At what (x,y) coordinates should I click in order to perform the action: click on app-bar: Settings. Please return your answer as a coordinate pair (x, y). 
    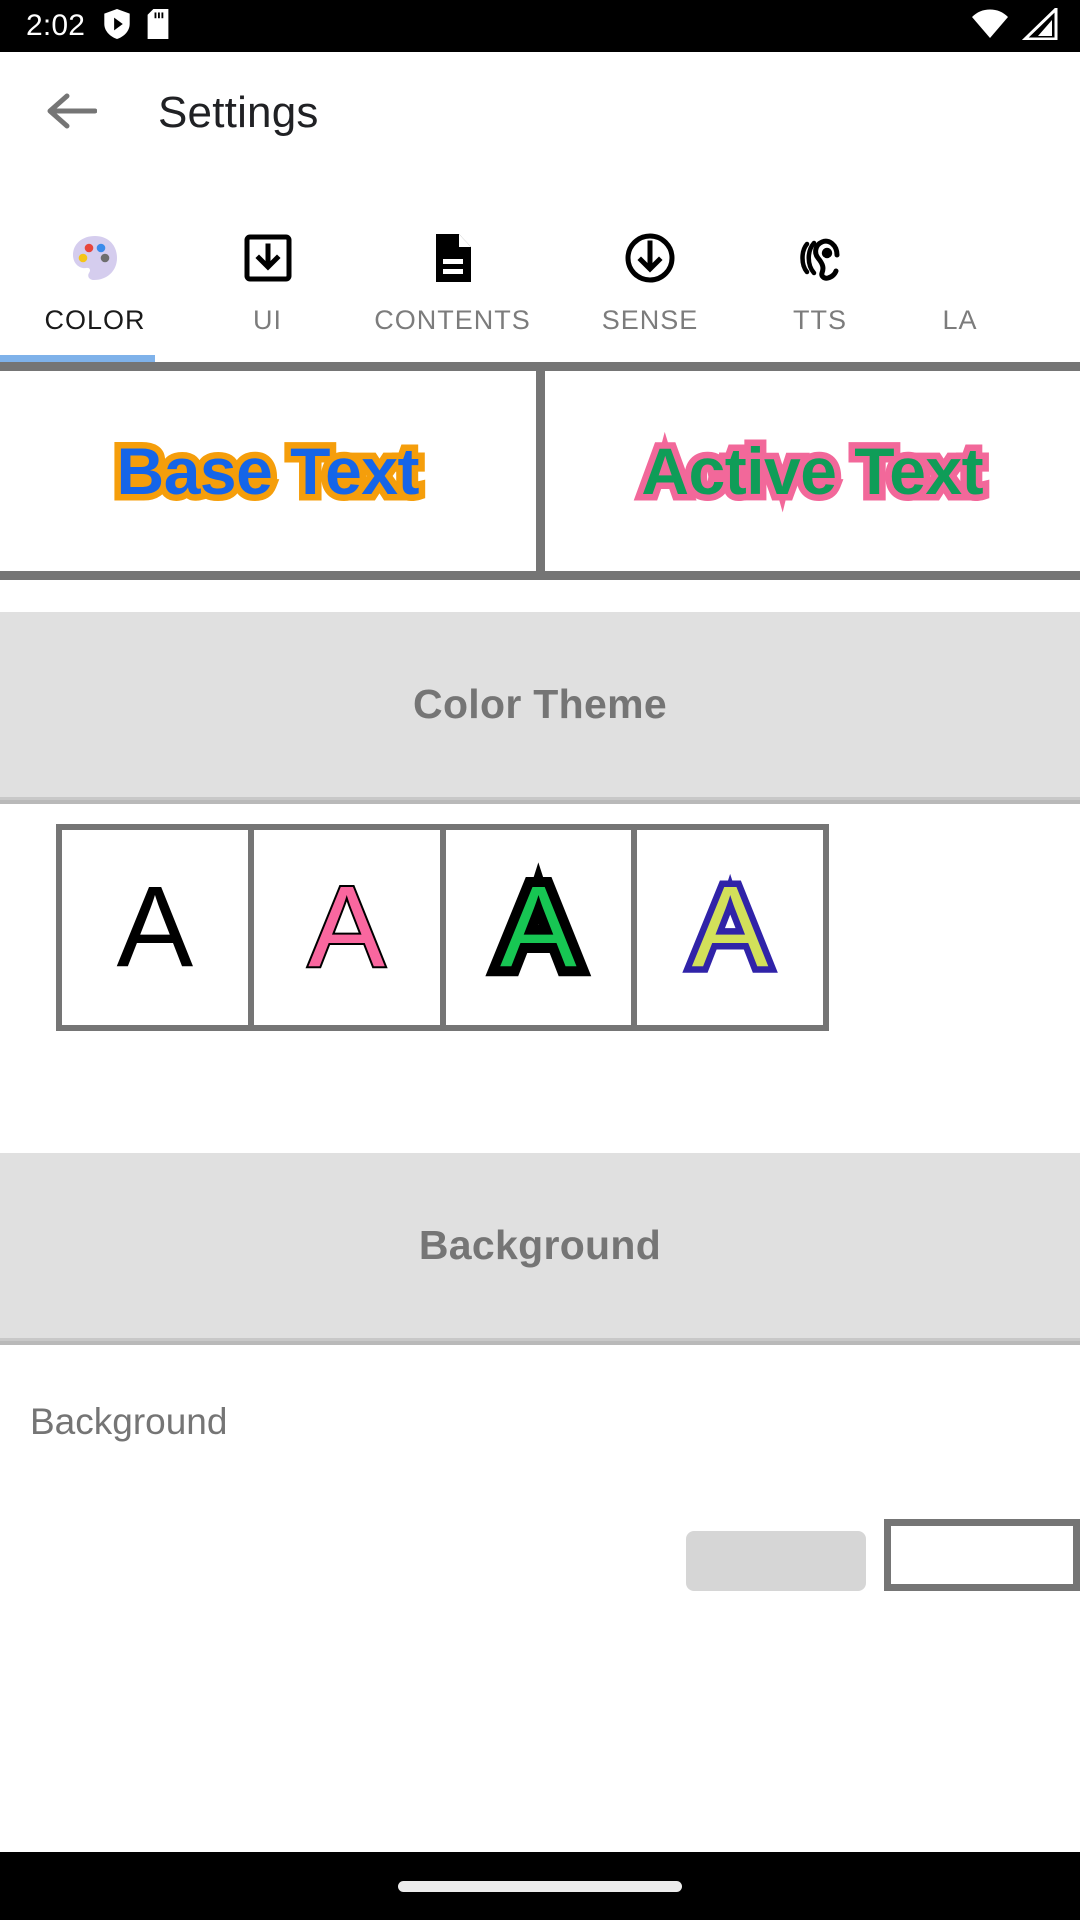
    Looking at the image, I should click on (540, 113).